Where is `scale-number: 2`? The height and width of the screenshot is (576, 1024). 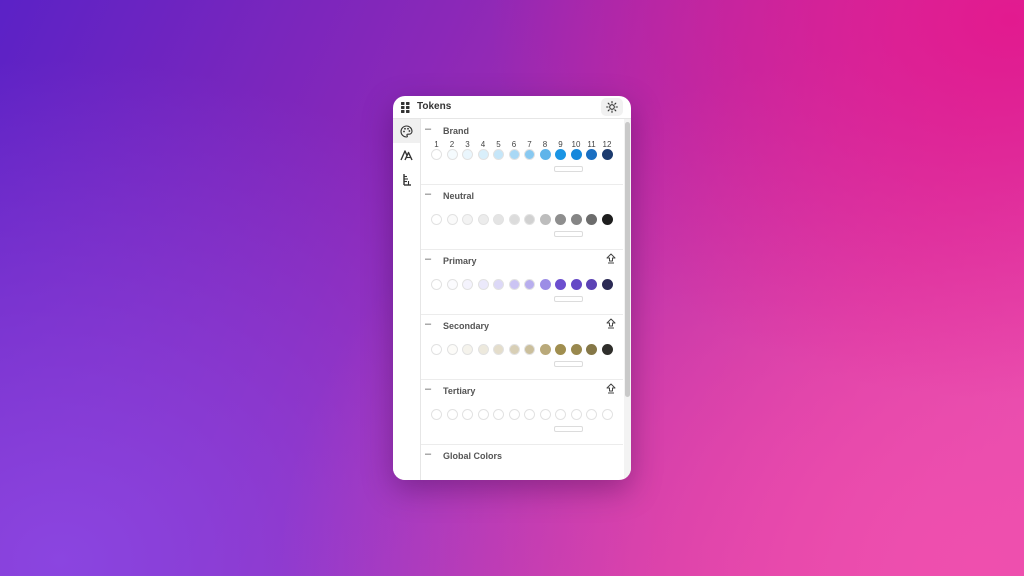
scale-number: 2 is located at coordinates (452, 144).